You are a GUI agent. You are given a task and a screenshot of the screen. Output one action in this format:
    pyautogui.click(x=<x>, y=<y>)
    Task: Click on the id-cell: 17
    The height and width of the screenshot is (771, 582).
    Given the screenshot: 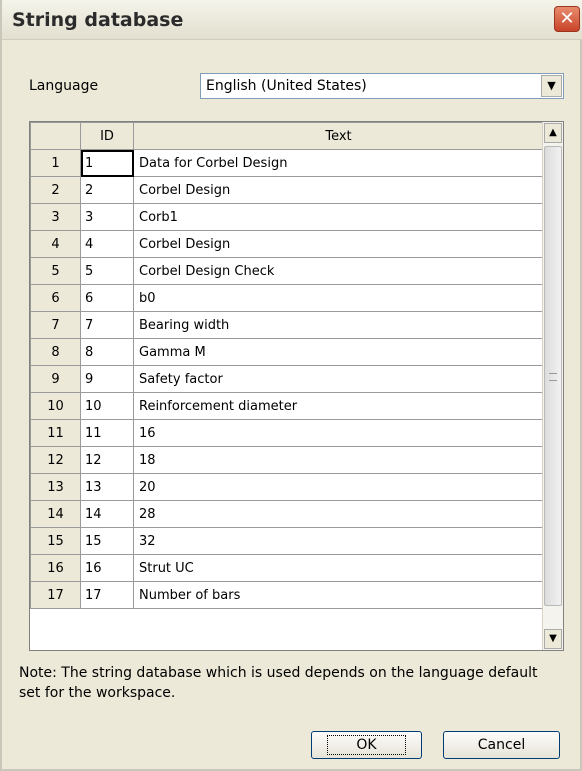 What is the action you would take?
    pyautogui.click(x=107, y=595)
    